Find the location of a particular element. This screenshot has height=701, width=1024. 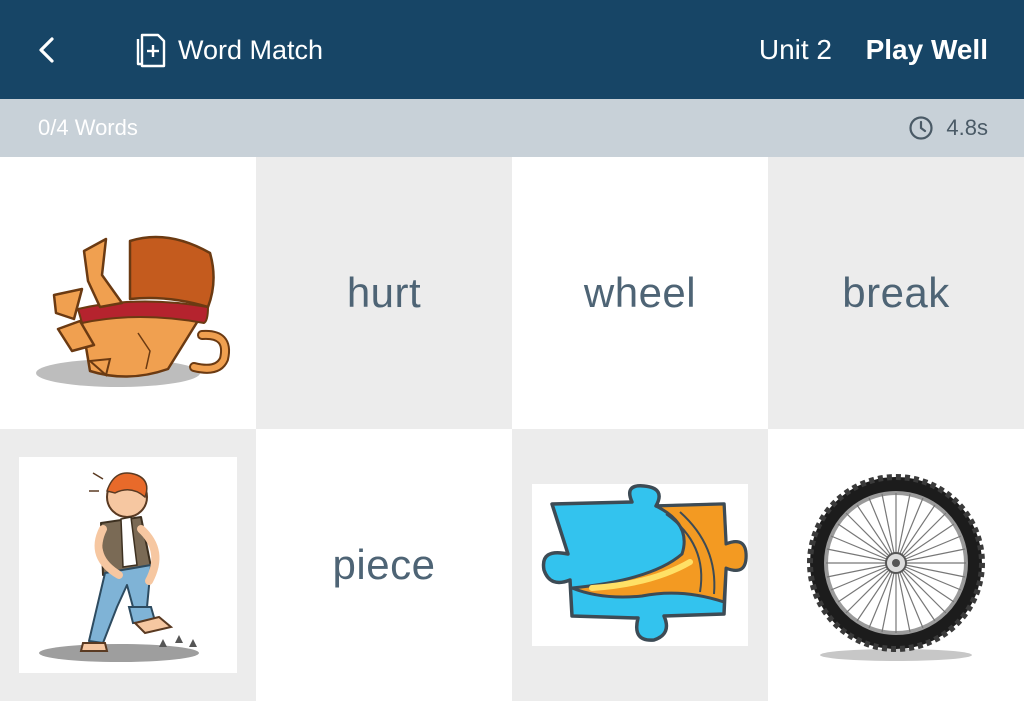

broken-cup-image is located at coordinates (128, 293).